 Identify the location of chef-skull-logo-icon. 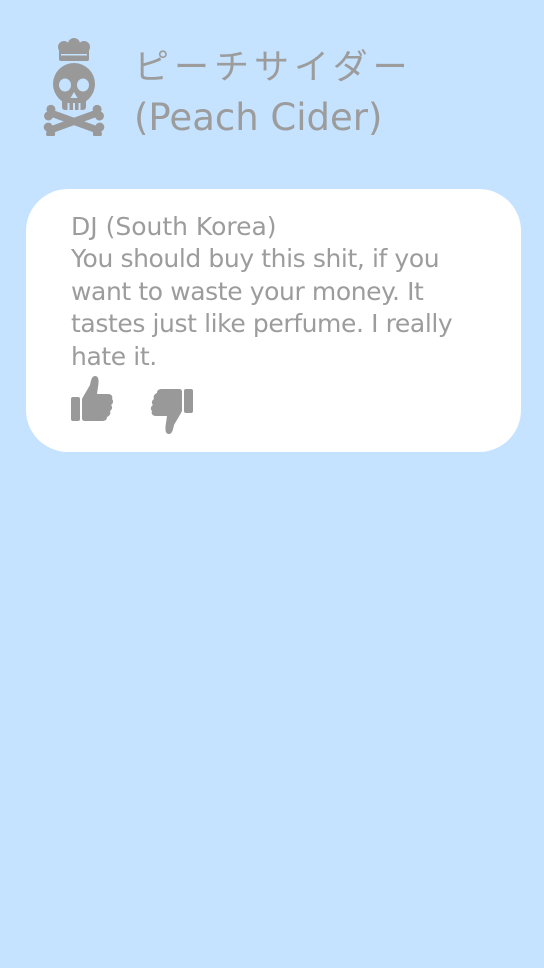
(74, 88).